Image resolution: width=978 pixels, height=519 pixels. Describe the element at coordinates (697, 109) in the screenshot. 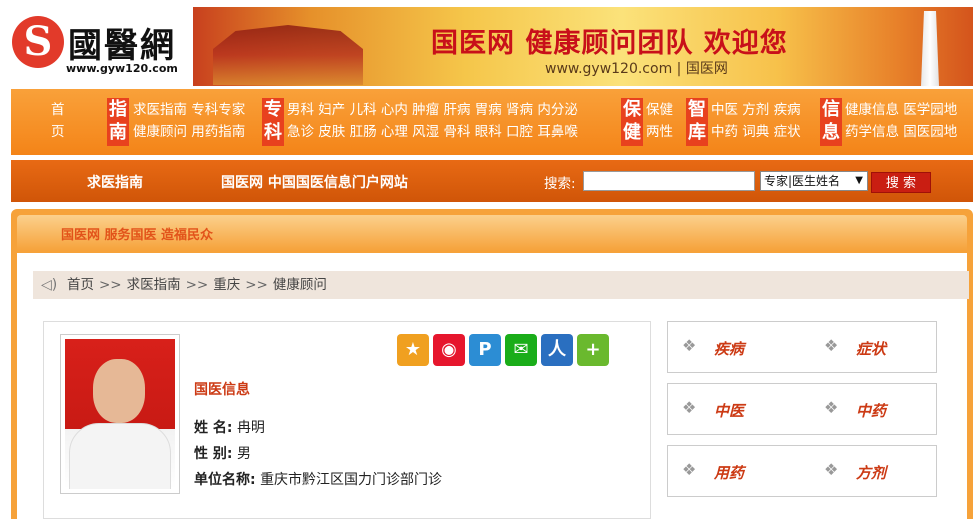

I see `nav-tag-wisdom-1: 智` at that location.